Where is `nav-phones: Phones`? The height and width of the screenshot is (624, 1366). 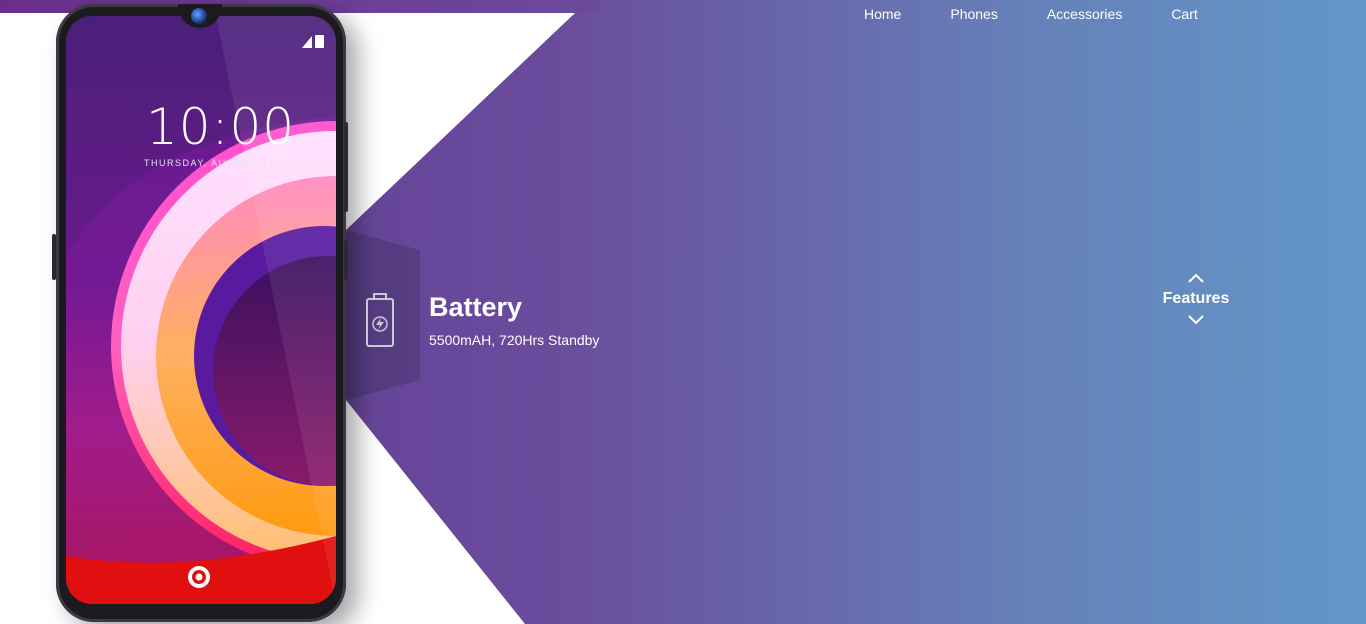 nav-phones: Phones is located at coordinates (973, 14).